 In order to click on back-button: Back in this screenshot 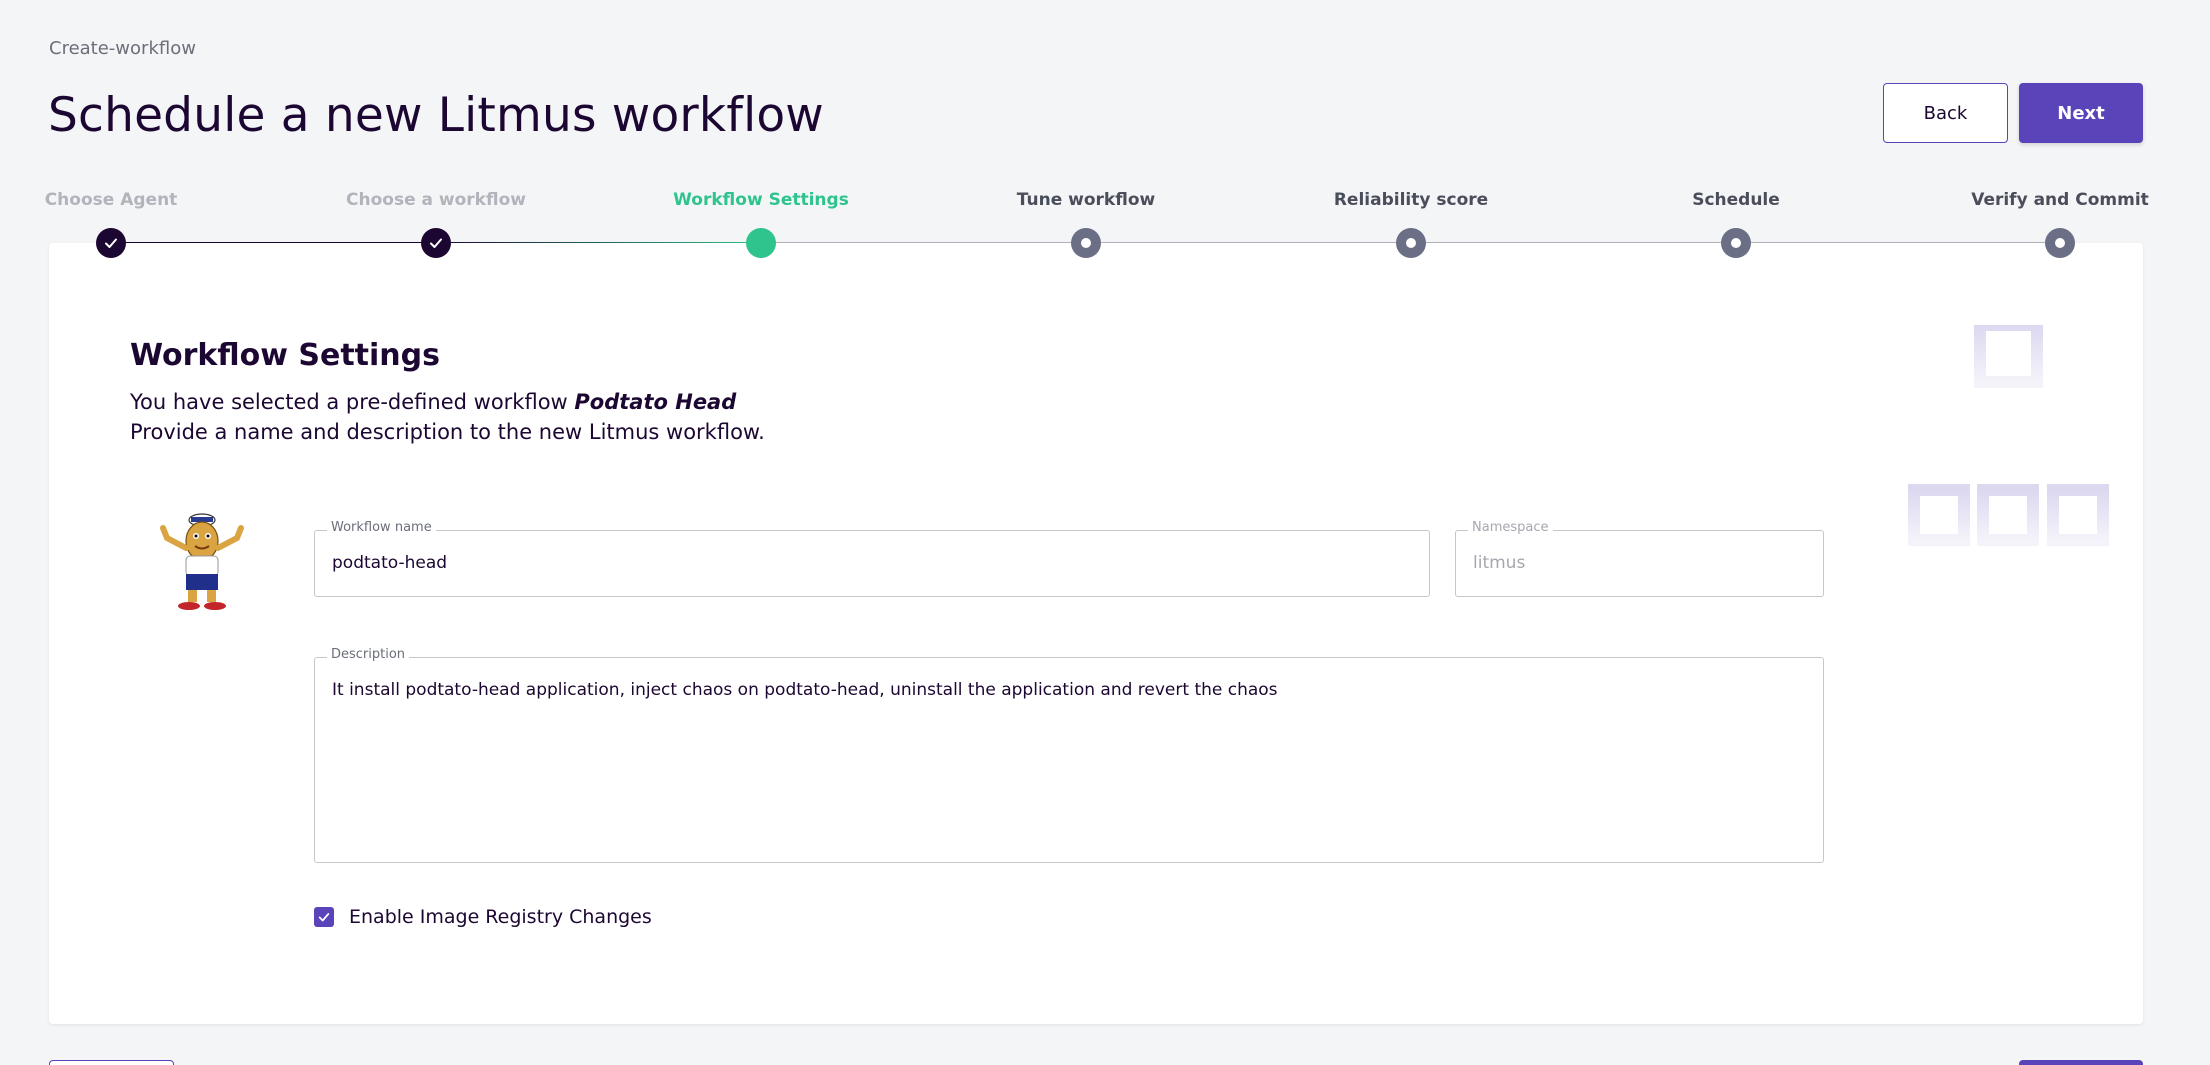, I will do `click(1945, 113)`.